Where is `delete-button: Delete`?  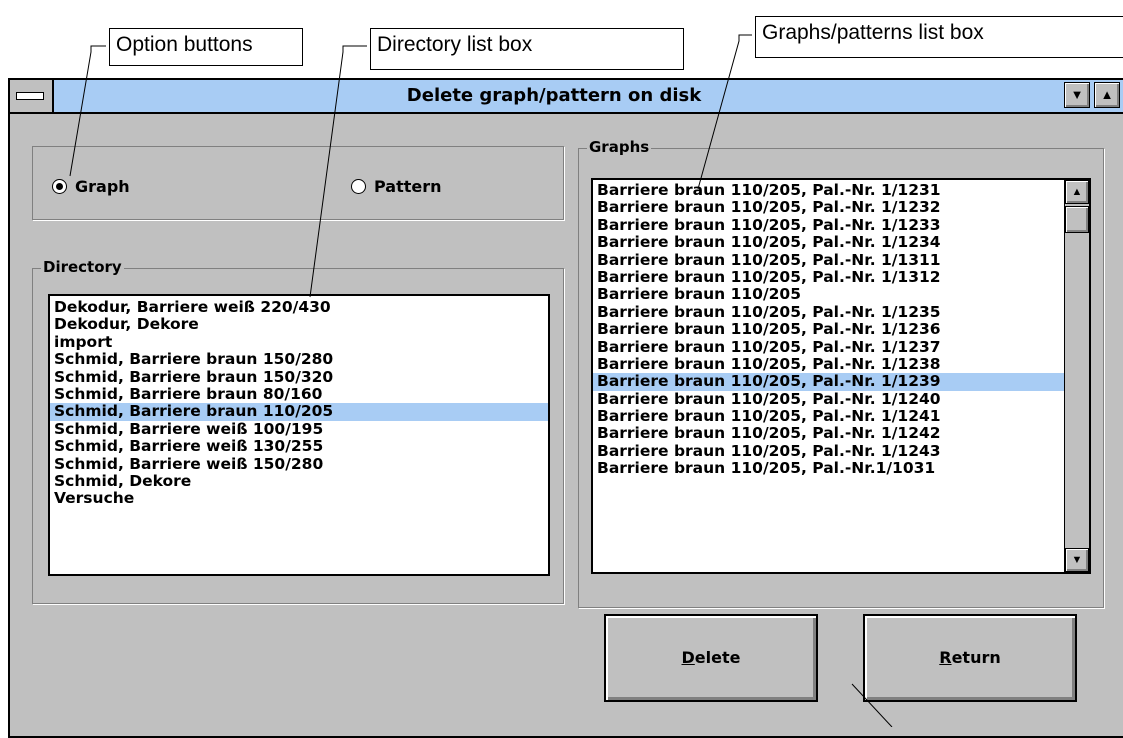 delete-button: Delete is located at coordinates (711, 658).